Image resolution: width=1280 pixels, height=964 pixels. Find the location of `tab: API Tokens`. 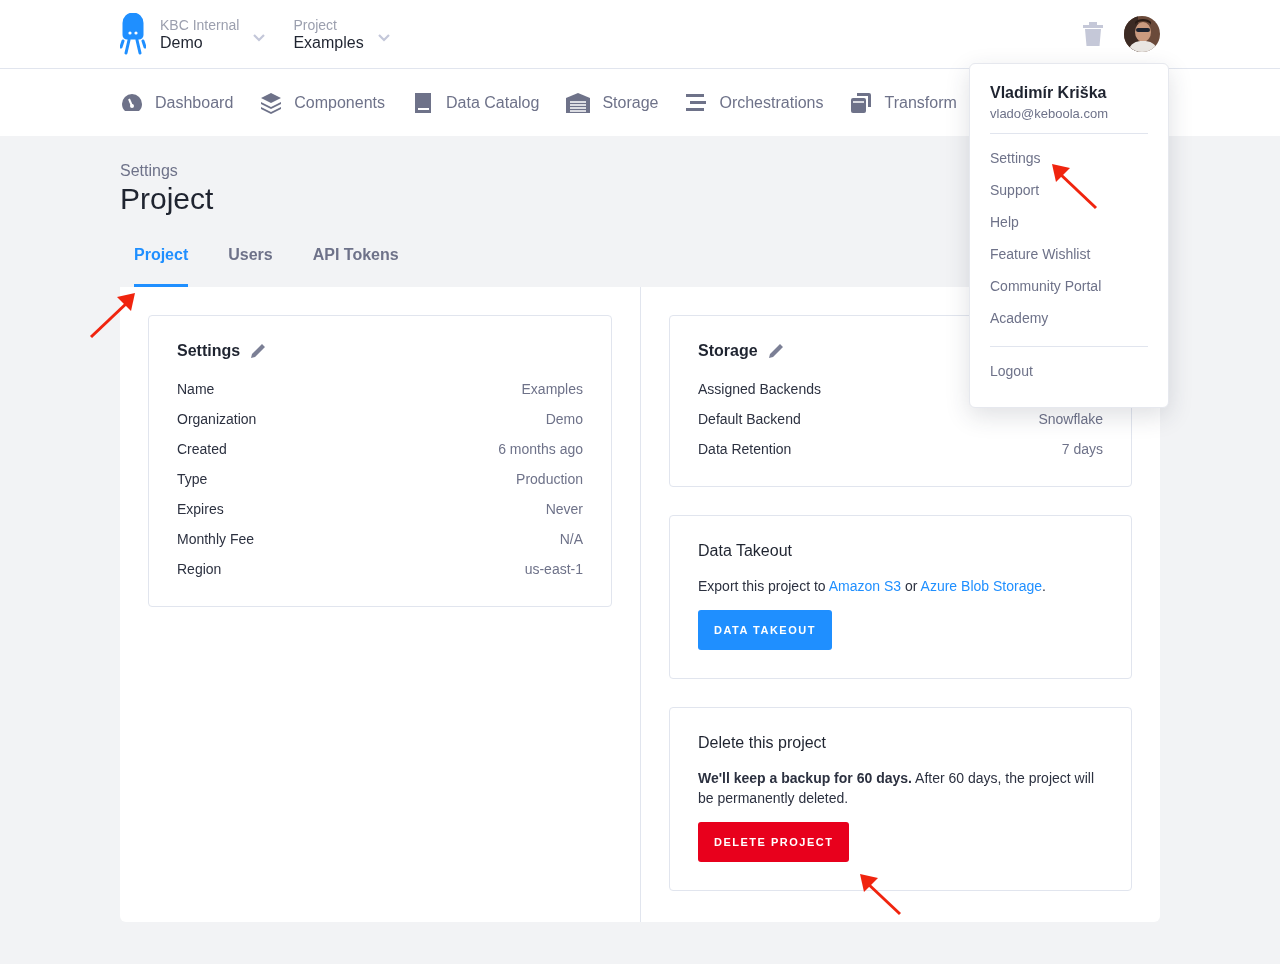

tab: API Tokens is located at coordinates (355, 266).